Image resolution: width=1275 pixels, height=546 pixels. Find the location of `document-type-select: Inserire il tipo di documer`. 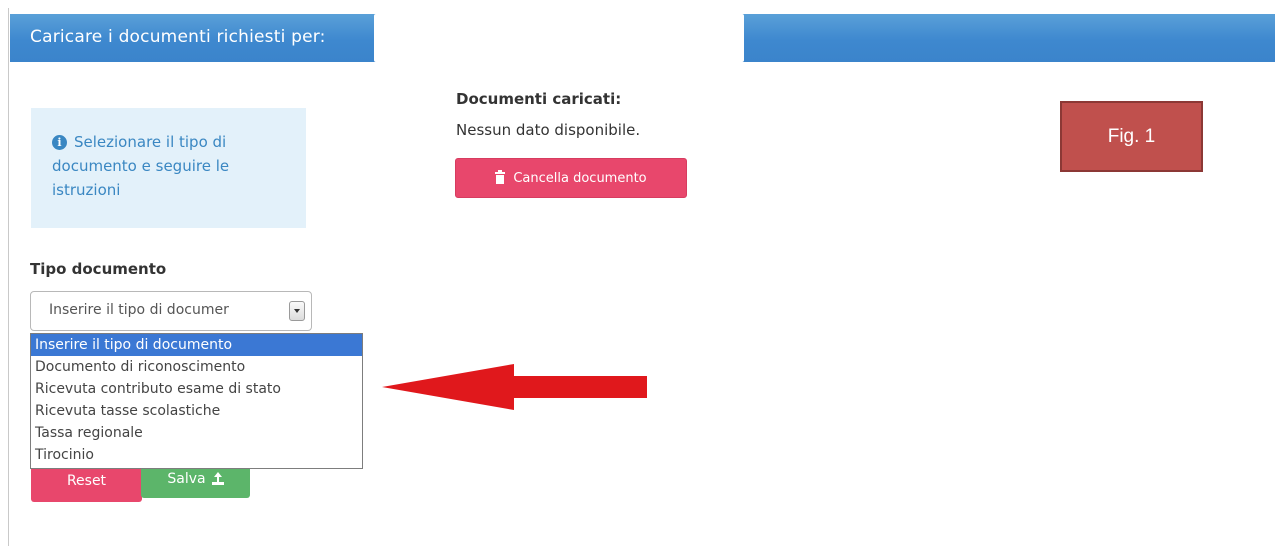

document-type-select: Inserire il tipo di documer is located at coordinates (171, 311).